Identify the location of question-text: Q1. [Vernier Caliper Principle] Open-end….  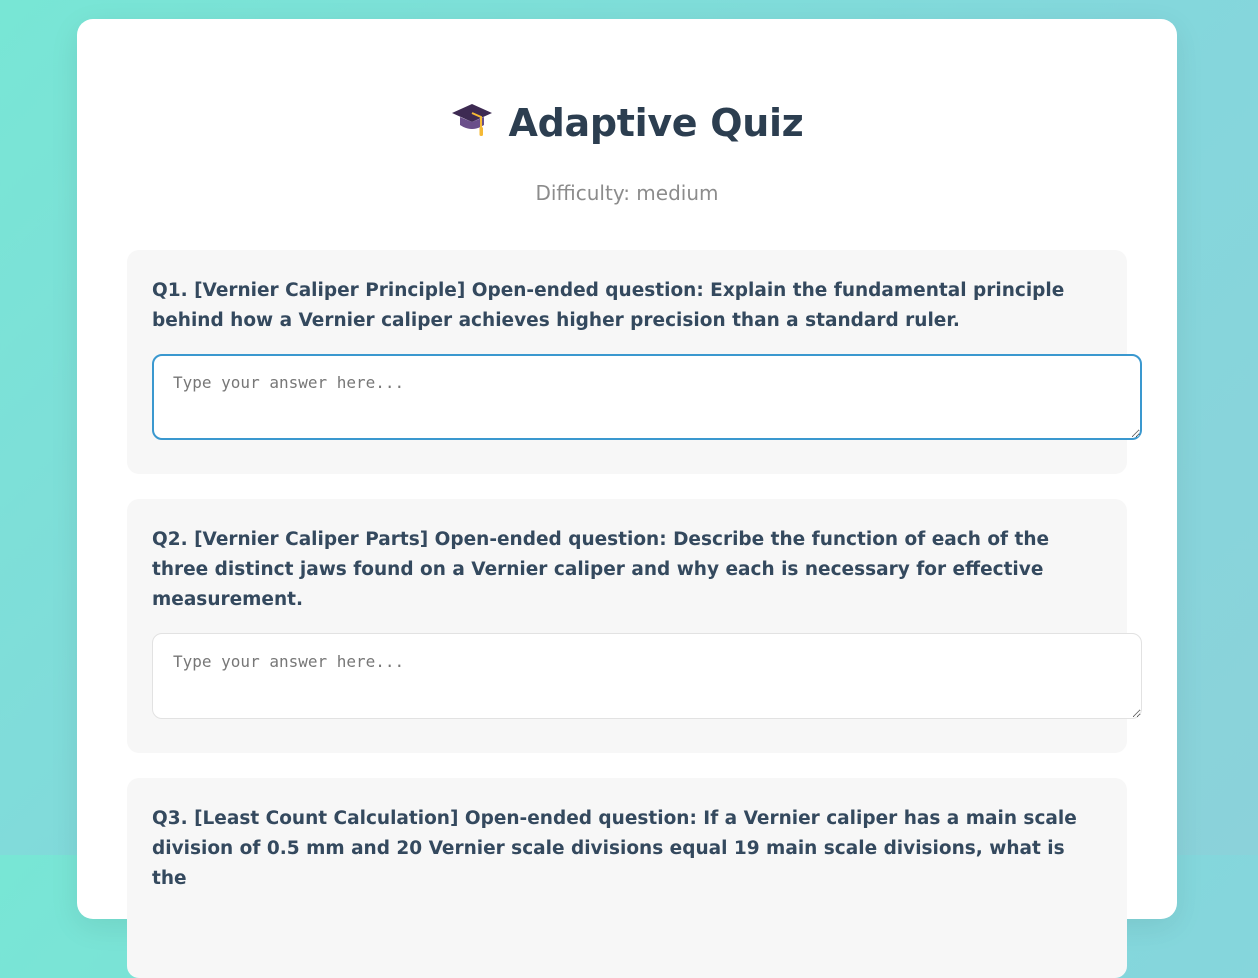
(608, 305).